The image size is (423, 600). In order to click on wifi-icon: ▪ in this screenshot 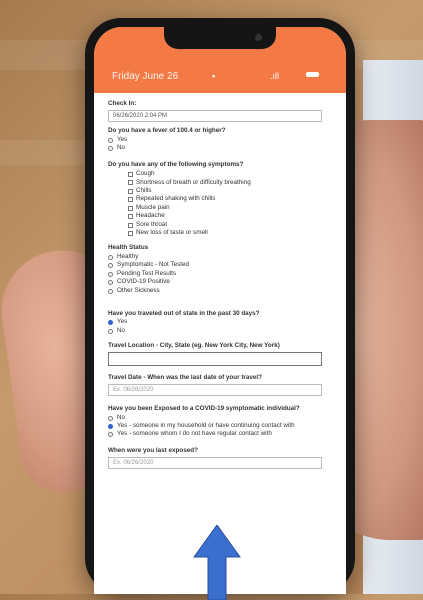, I will do `click(214, 76)`.